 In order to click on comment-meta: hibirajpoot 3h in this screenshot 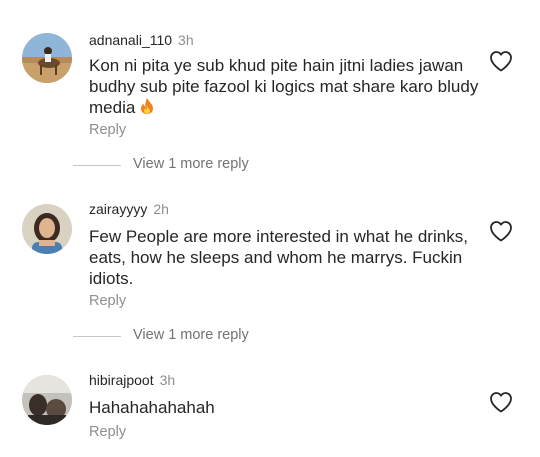, I will do `click(132, 380)`.